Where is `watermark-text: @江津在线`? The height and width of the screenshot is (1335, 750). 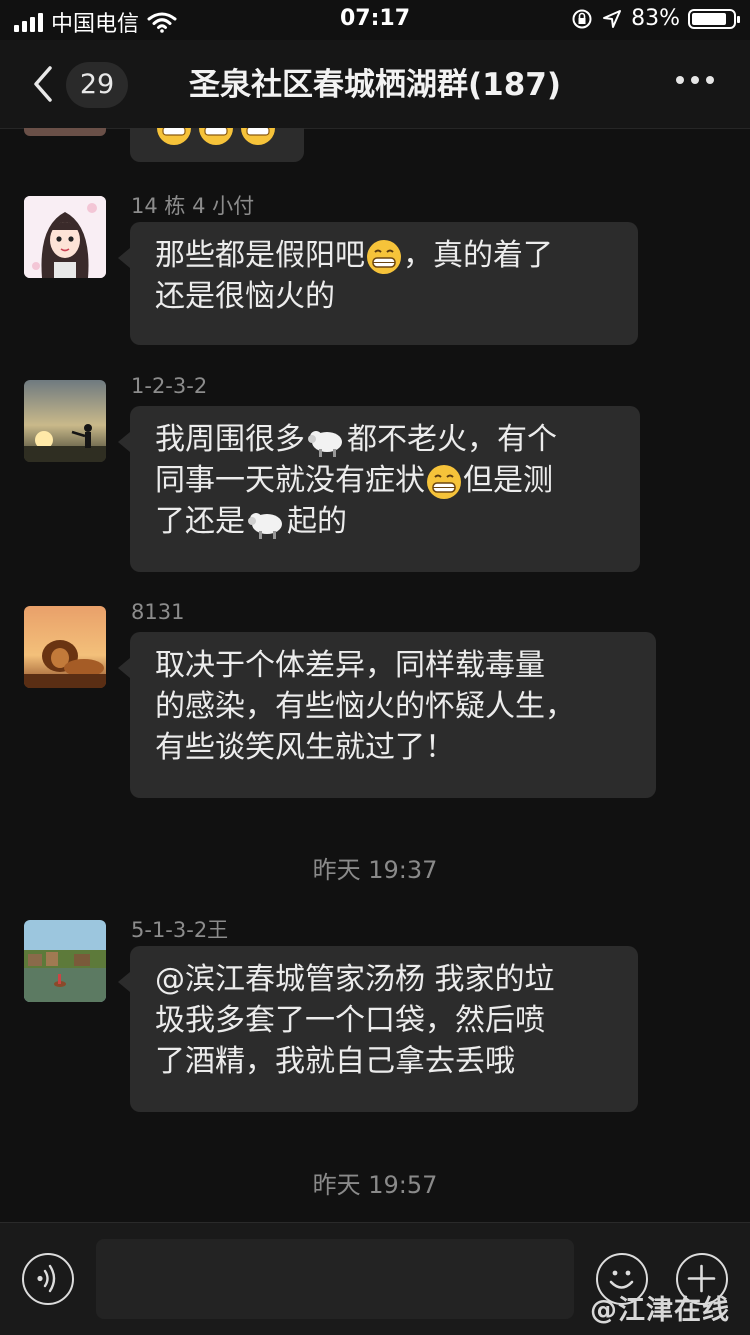
watermark-text: @江津在线 is located at coordinates (660, 1310).